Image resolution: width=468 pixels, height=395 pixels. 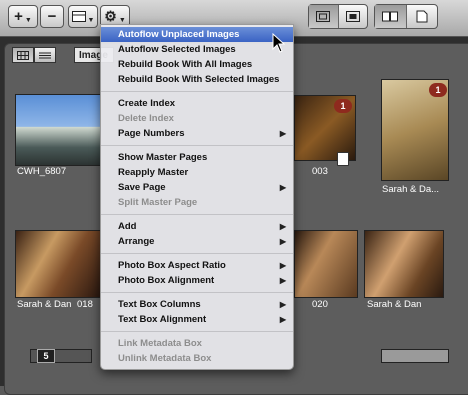 I want to click on list-view-button, so click(x=45, y=55).